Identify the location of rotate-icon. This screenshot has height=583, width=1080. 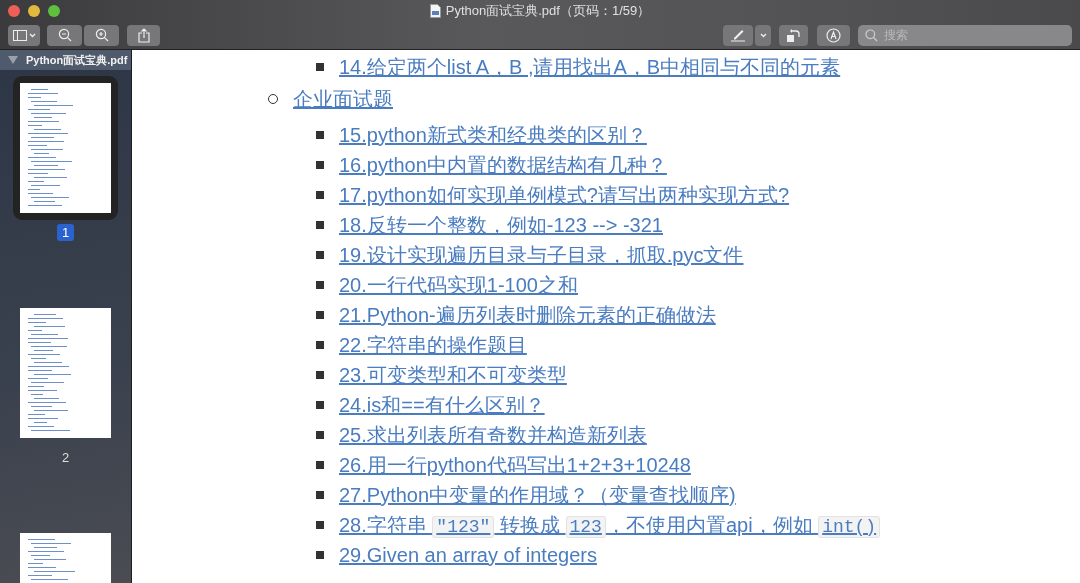
(793, 35).